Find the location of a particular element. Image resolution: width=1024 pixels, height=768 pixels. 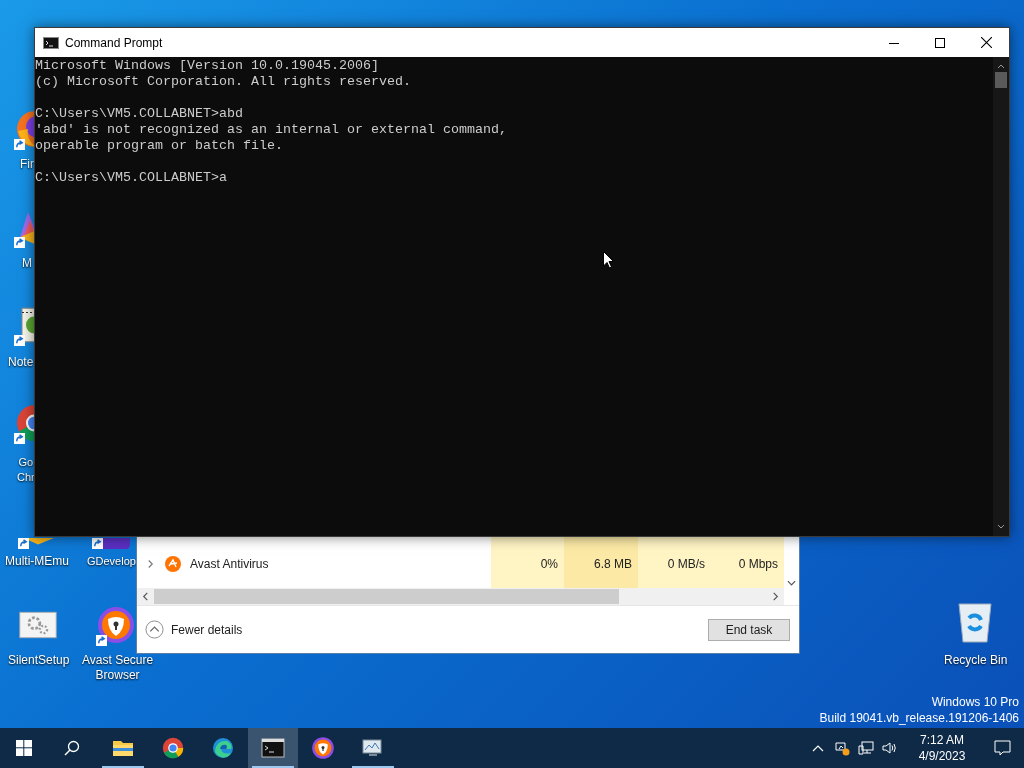

desktop-icon-label: Avast Secure is located at coordinates (118, 660).